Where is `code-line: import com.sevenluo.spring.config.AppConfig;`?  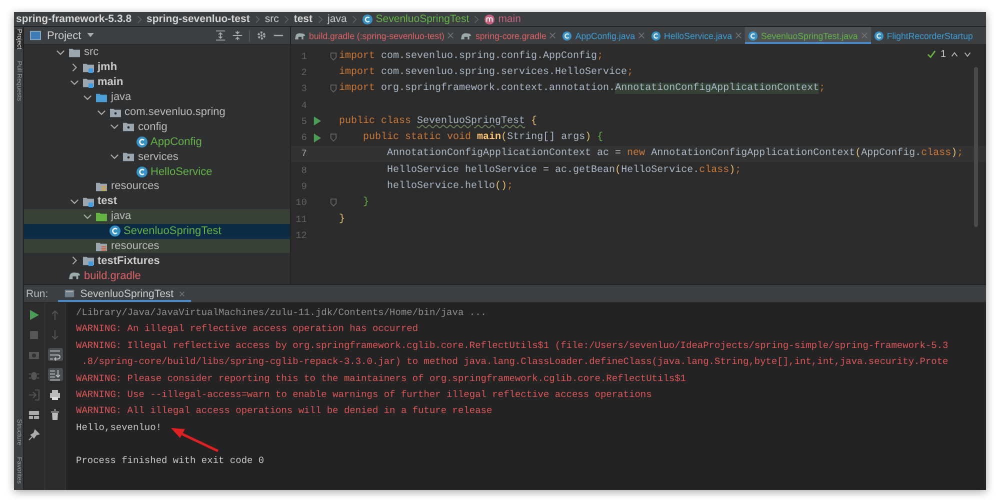
code-line: import com.sevenluo.spring.config.AppConfig; is located at coordinates (471, 56).